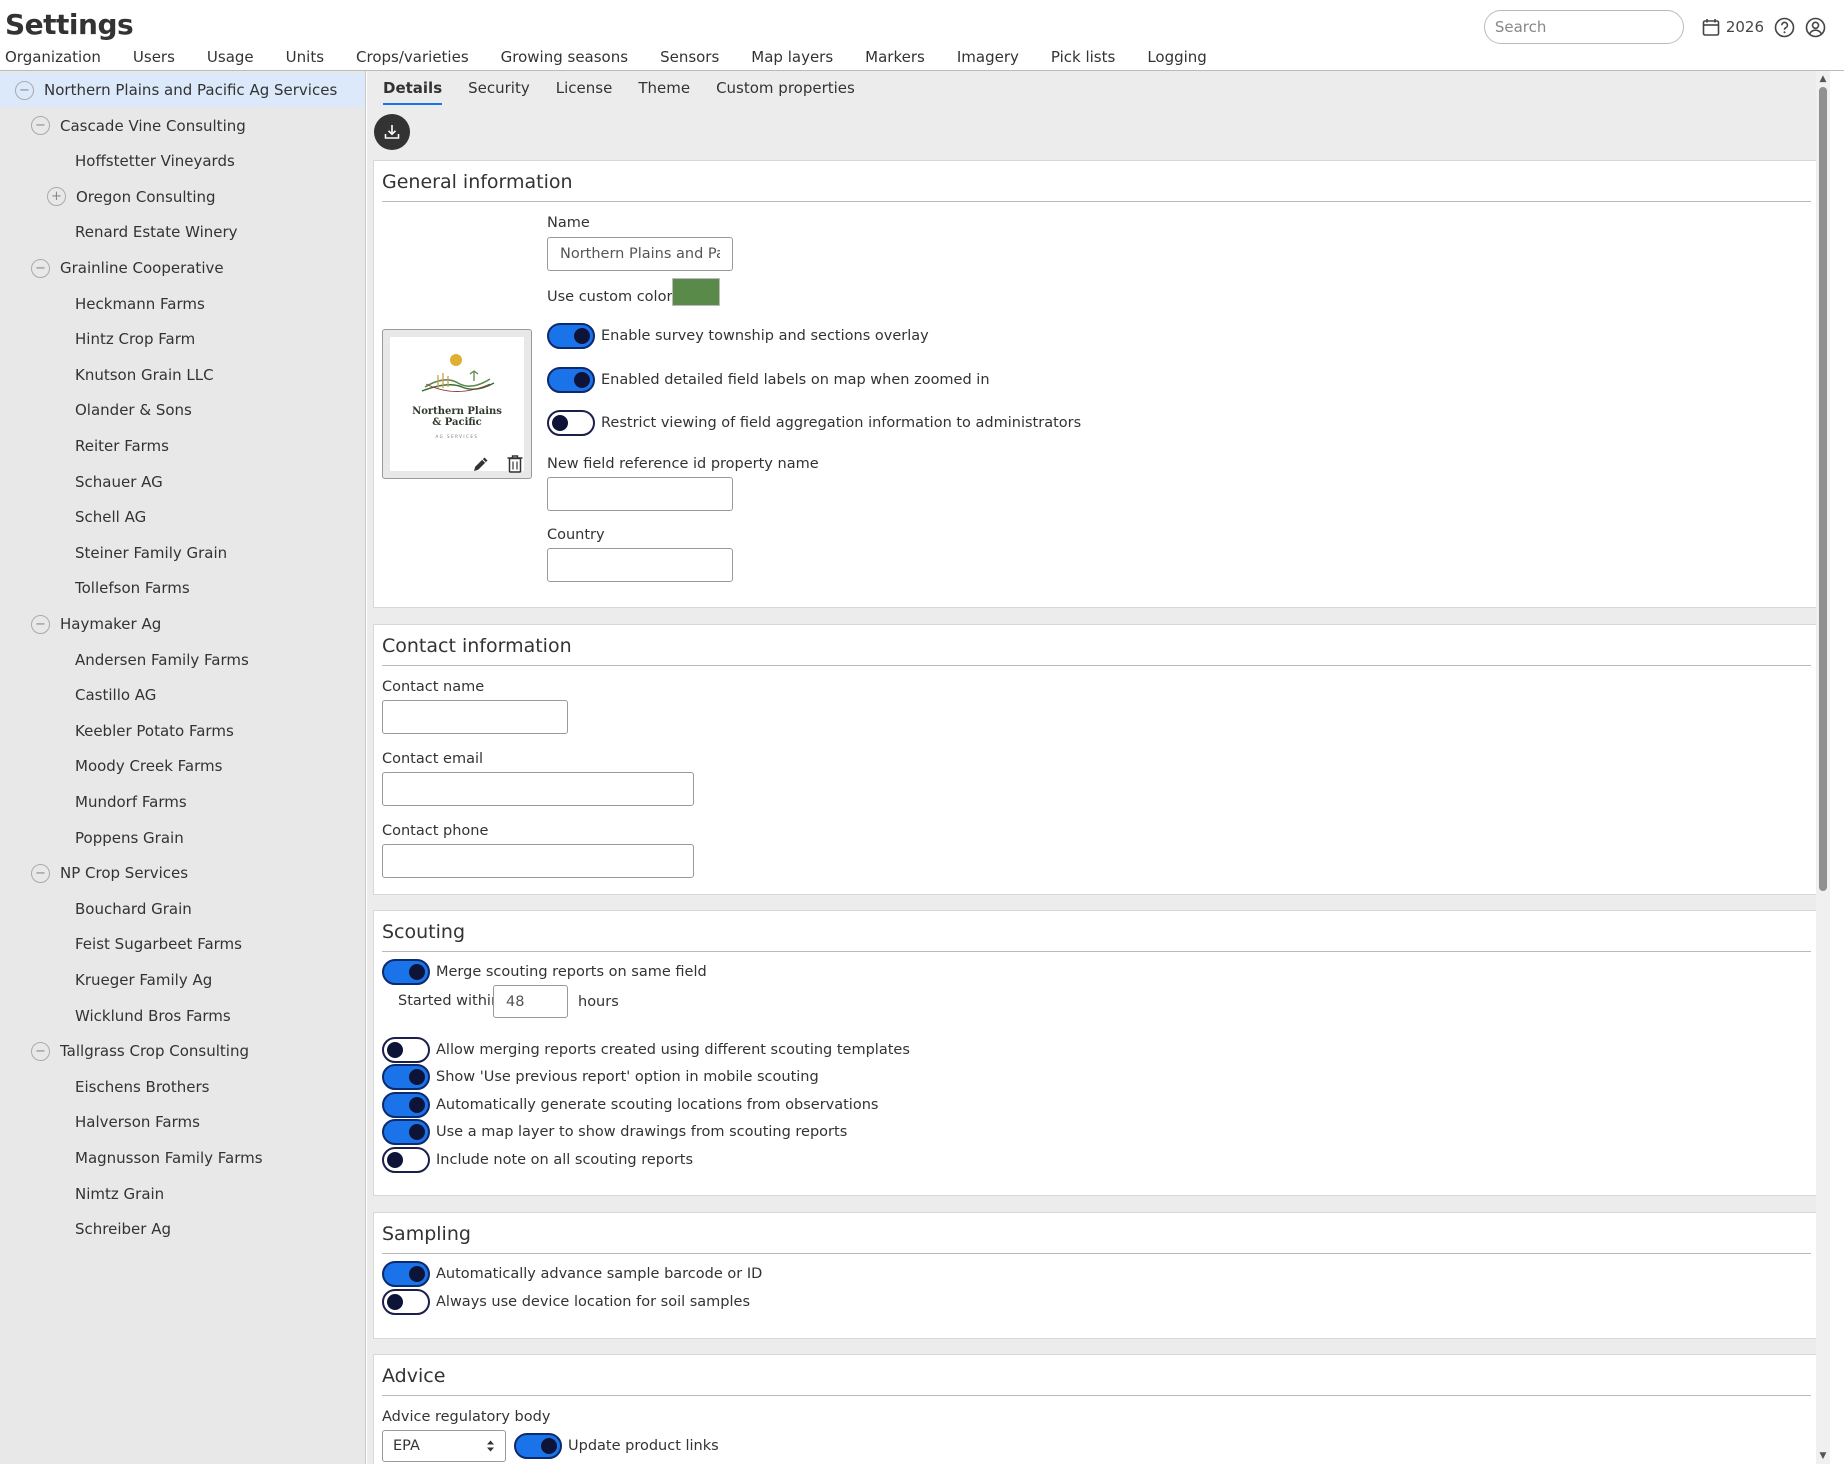 The image size is (1844, 1464). What do you see at coordinates (689, 58) in the screenshot?
I see `tab-sensors: Sensors` at bounding box center [689, 58].